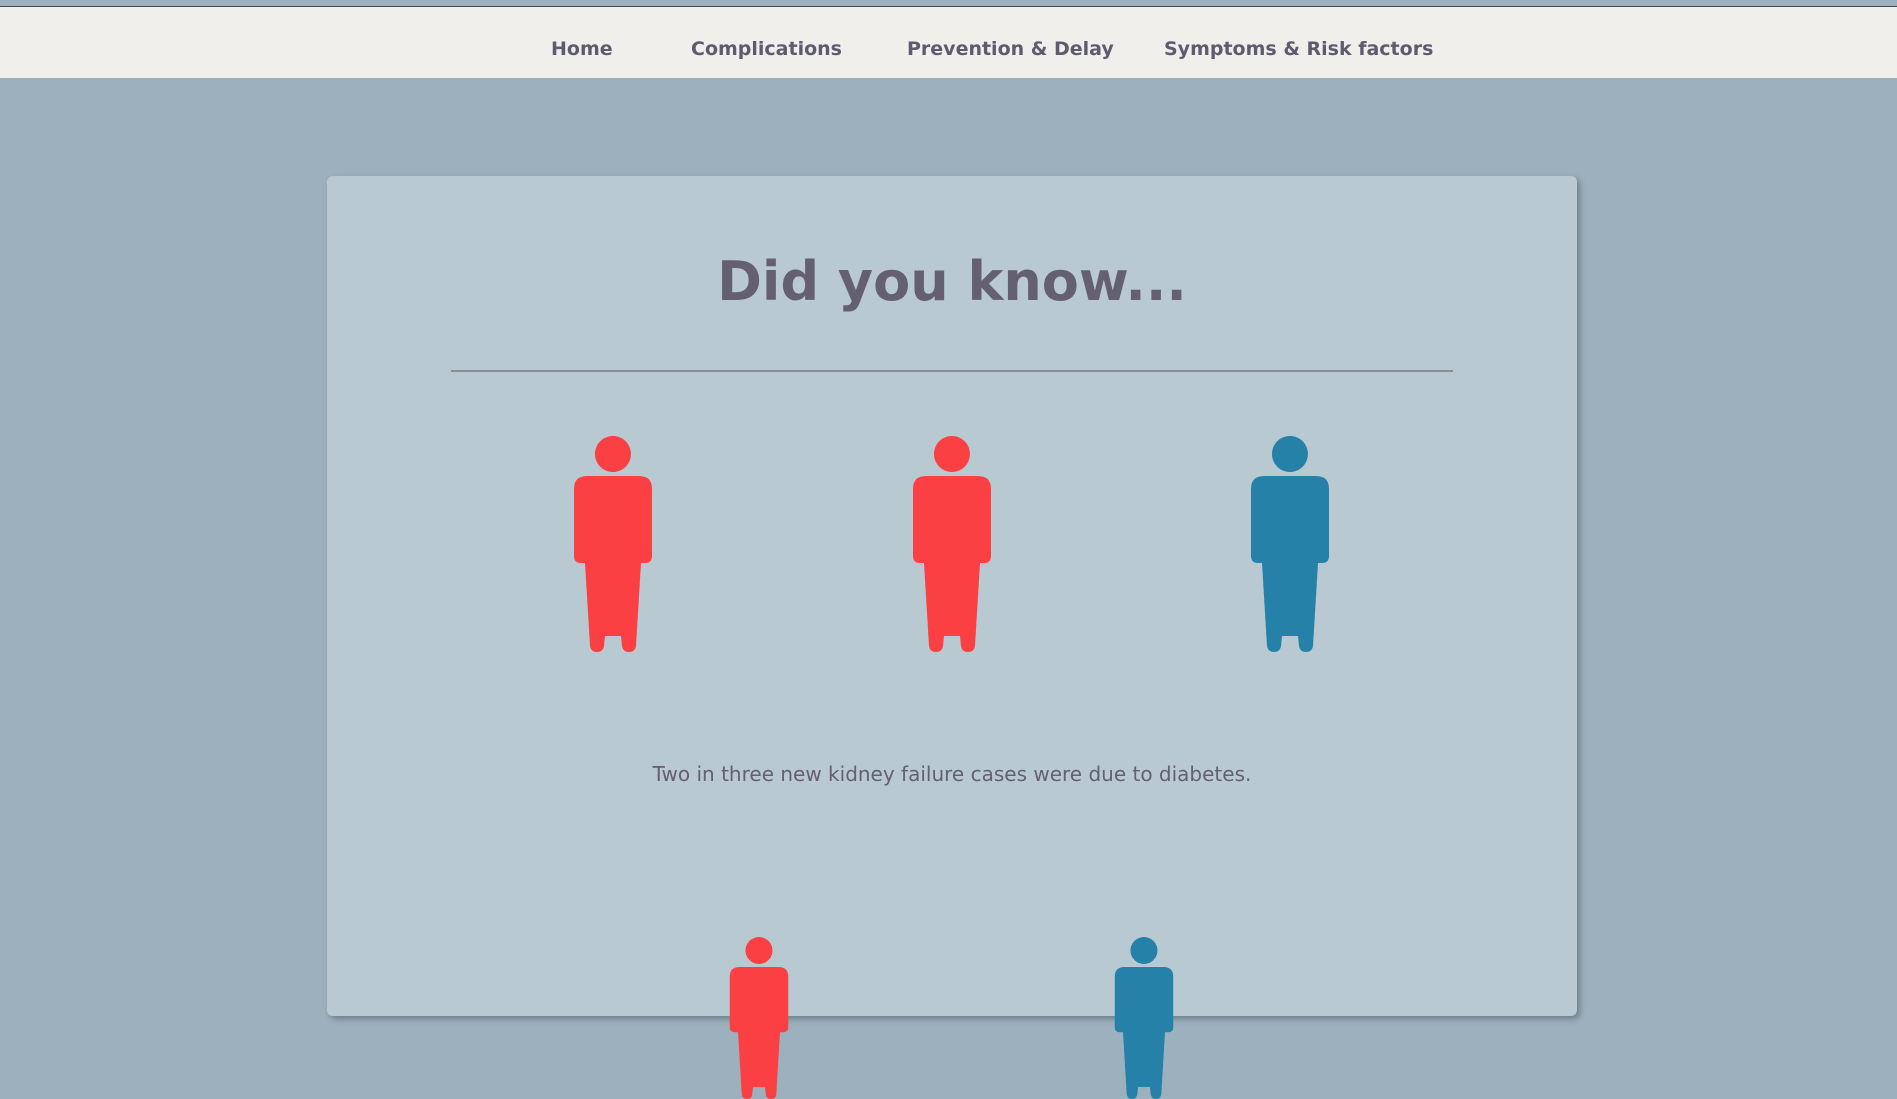  What do you see at coordinates (1298, 49) in the screenshot?
I see `nav-item-symptoms-risk-factors: Symptoms & Risk factors` at bounding box center [1298, 49].